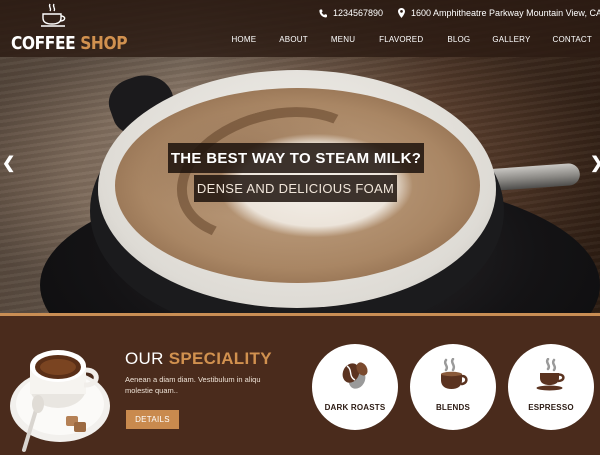 The width and height of the screenshot is (600, 455). I want to click on product-label: BLENDS, so click(453, 407).